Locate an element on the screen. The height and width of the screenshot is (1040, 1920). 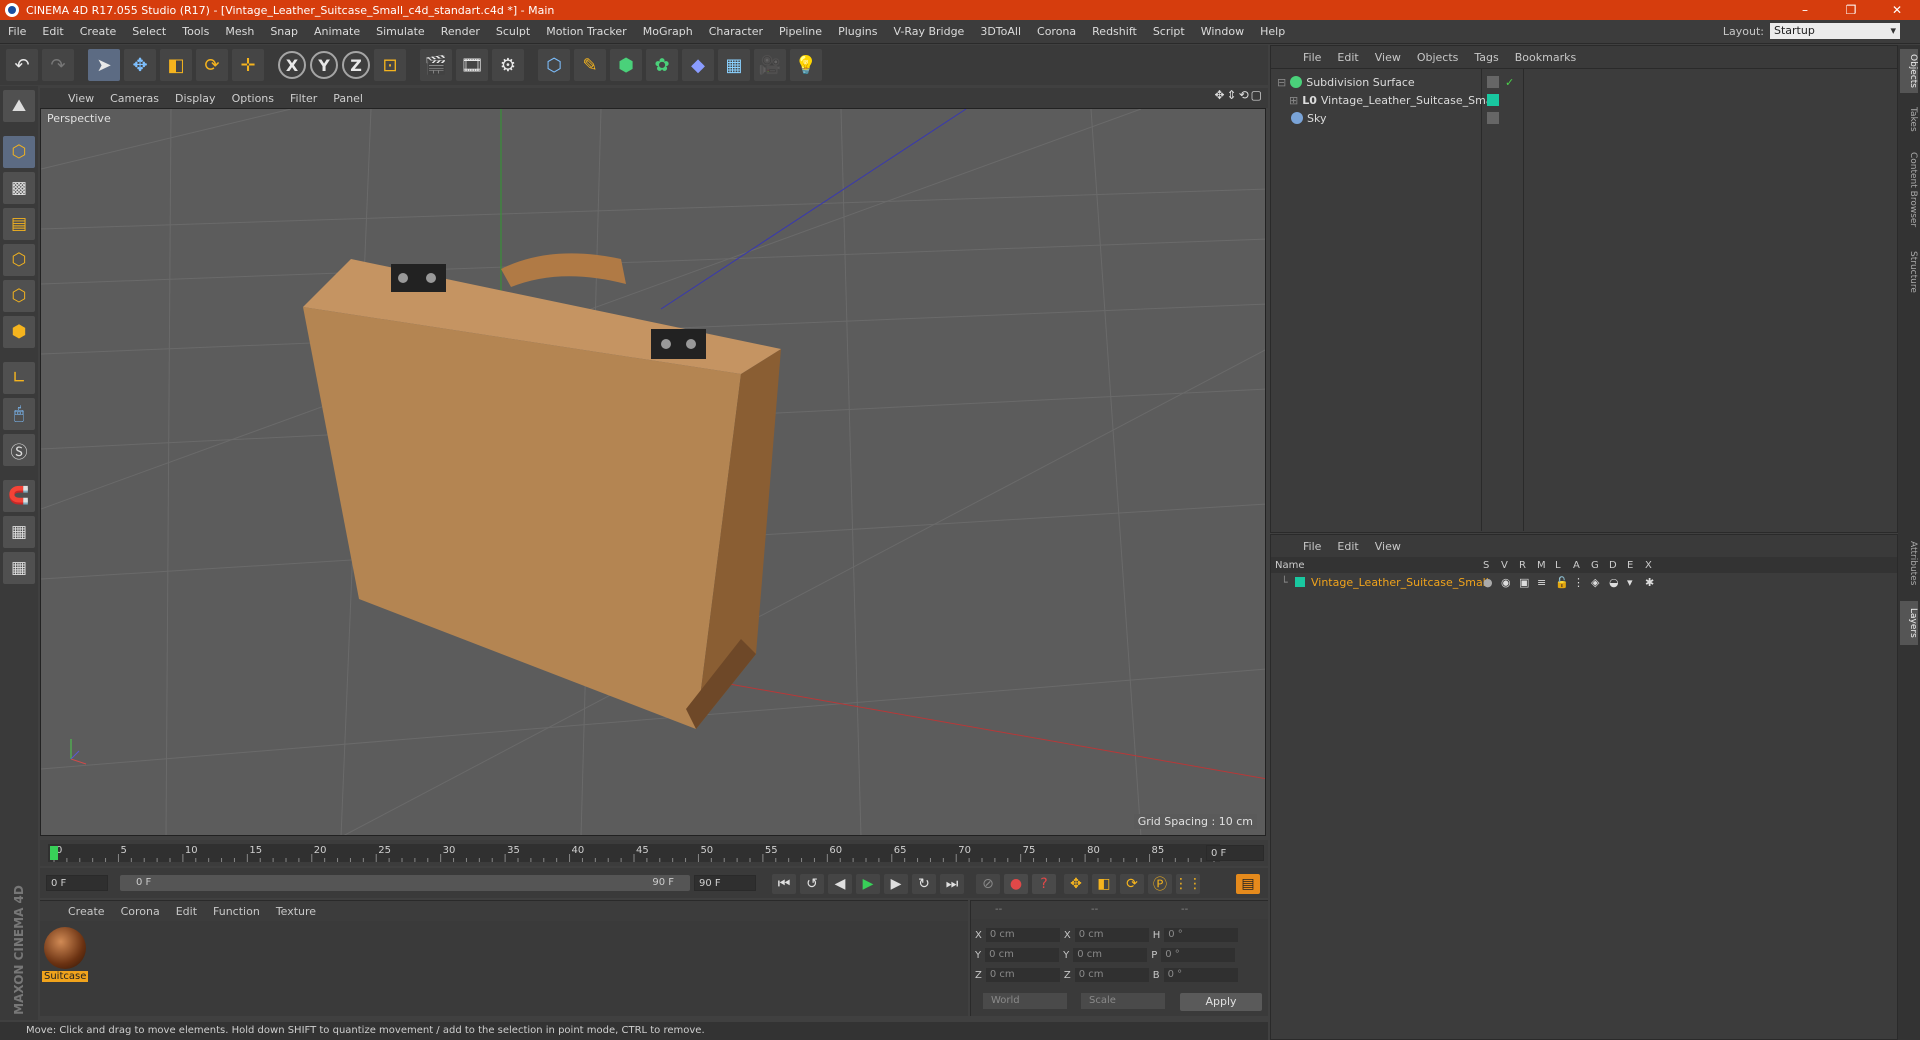
render-picture-viewer-icon: 🎞 is located at coordinates (472, 65).